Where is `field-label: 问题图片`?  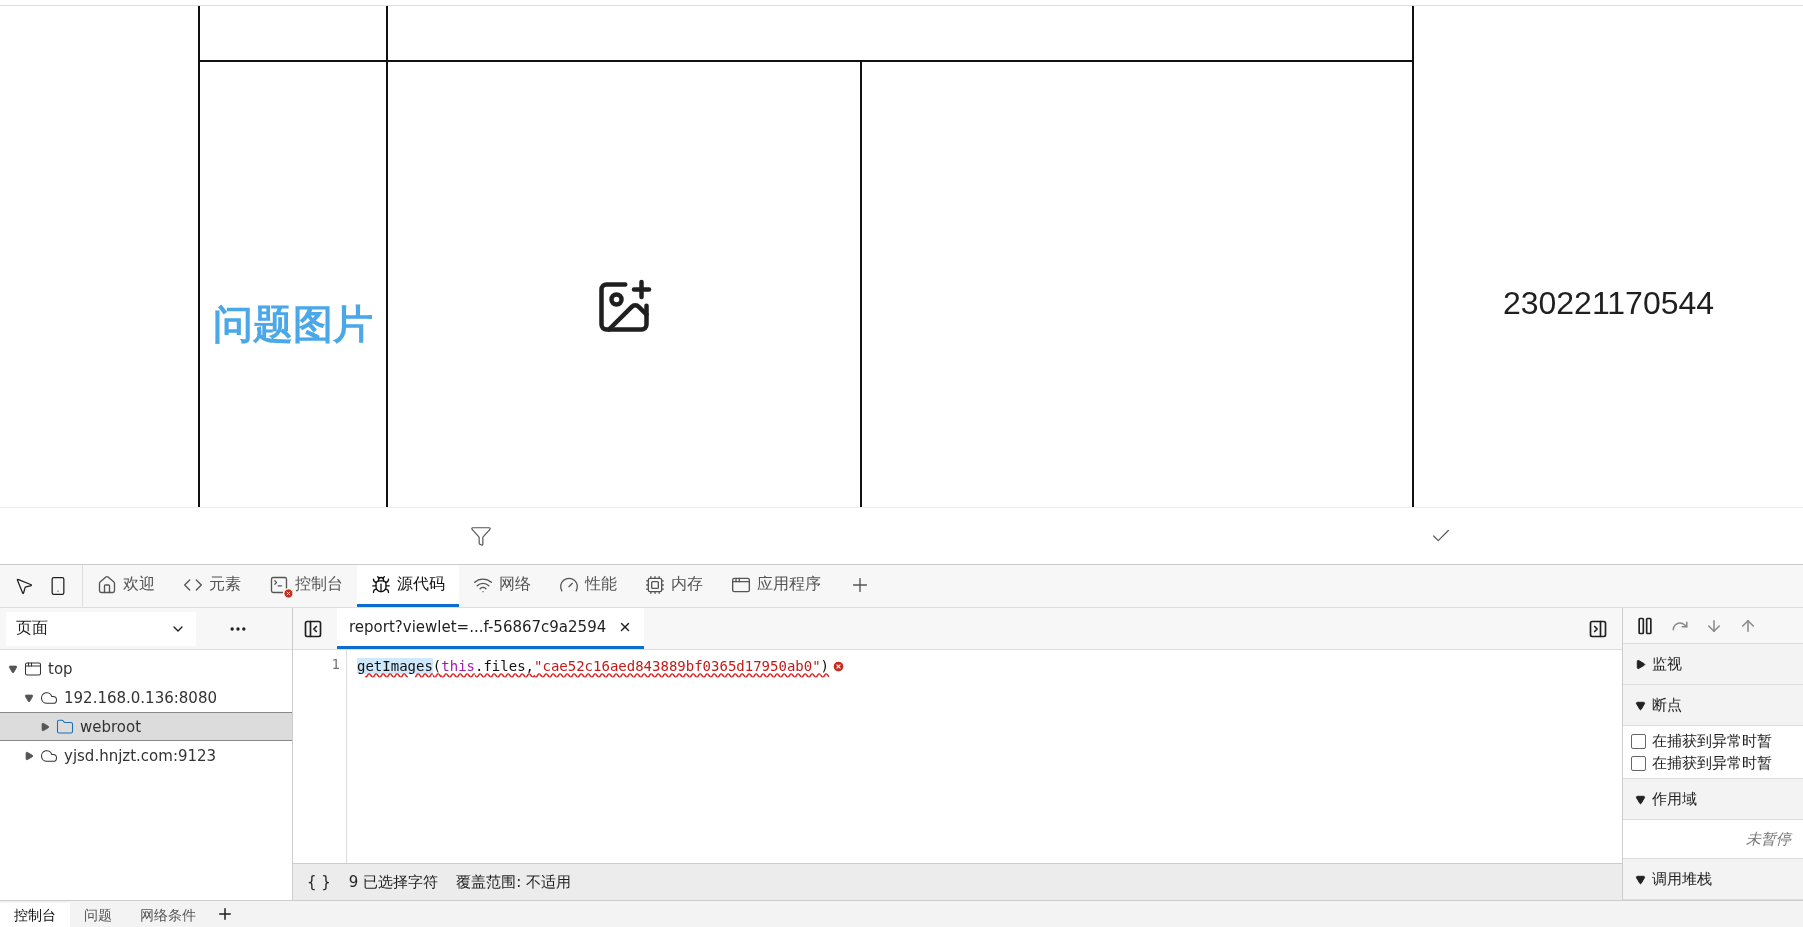
field-label: 问题图片 is located at coordinates (293, 324).